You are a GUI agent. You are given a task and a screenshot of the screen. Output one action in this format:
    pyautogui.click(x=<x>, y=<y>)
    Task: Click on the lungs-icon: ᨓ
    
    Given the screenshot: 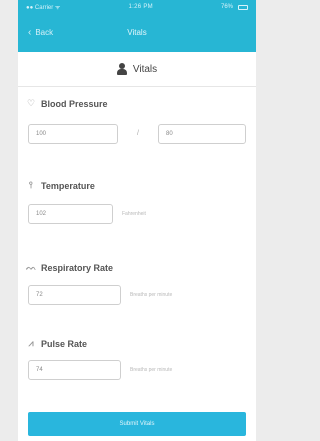 What is the action you would take?
    pyautogui.click(x=31, y=267)
    